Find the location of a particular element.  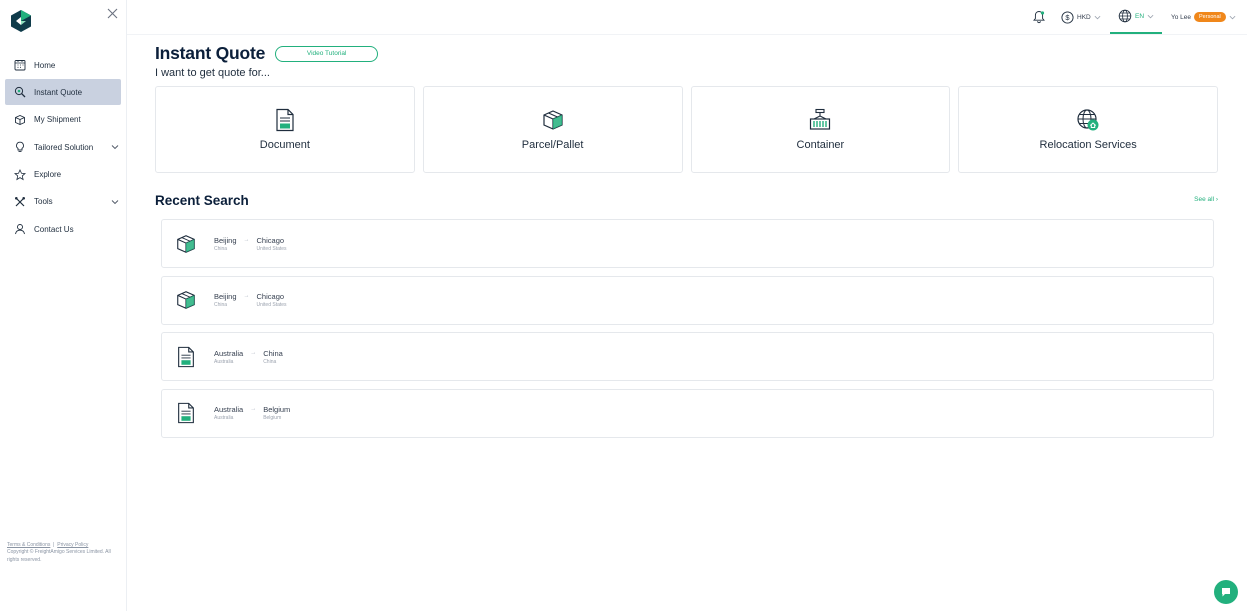

document-icon is located at coordinates (186, 413).